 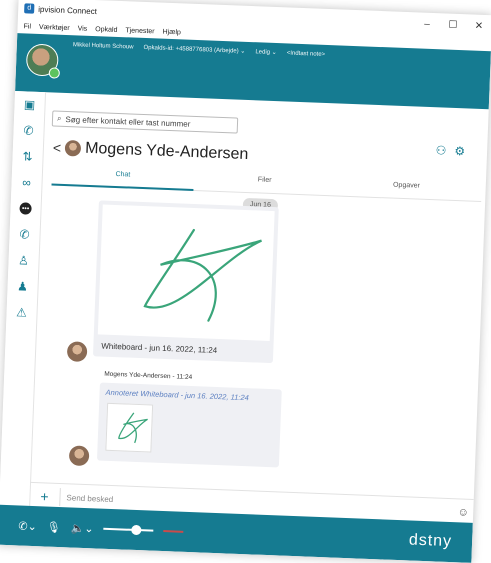 What do you see at coordinates (106, 30) in the screenshot?
I see `menu-opkald: Opkald` at bounding box center [106, 30].